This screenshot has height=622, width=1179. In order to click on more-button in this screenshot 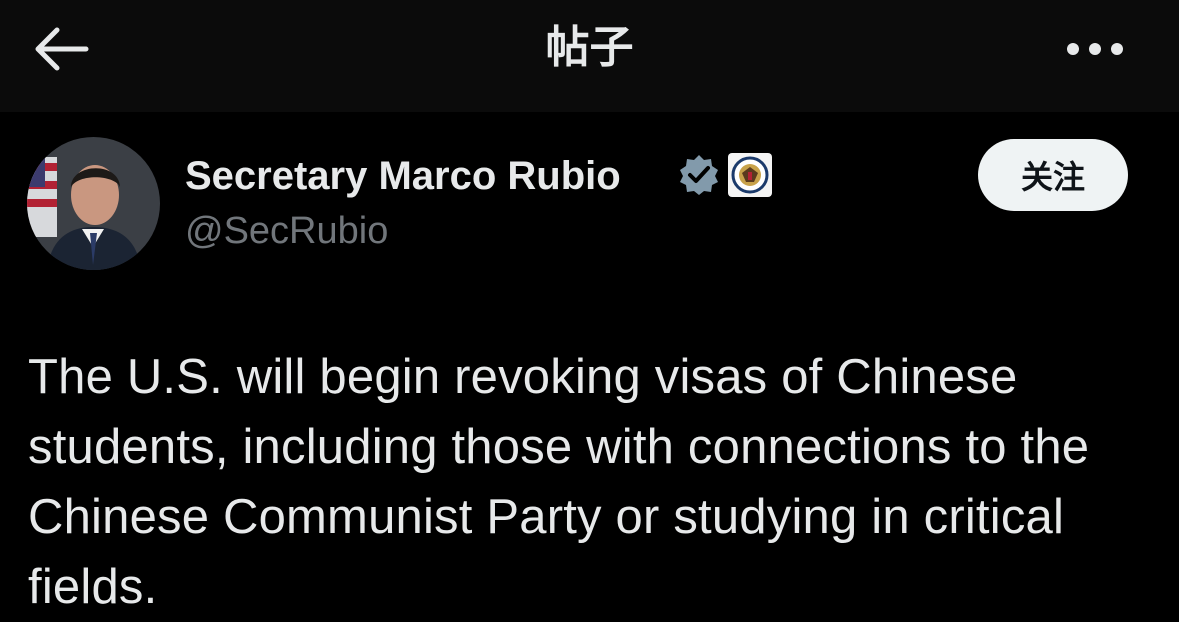, I will do `click(1095, 49)`.